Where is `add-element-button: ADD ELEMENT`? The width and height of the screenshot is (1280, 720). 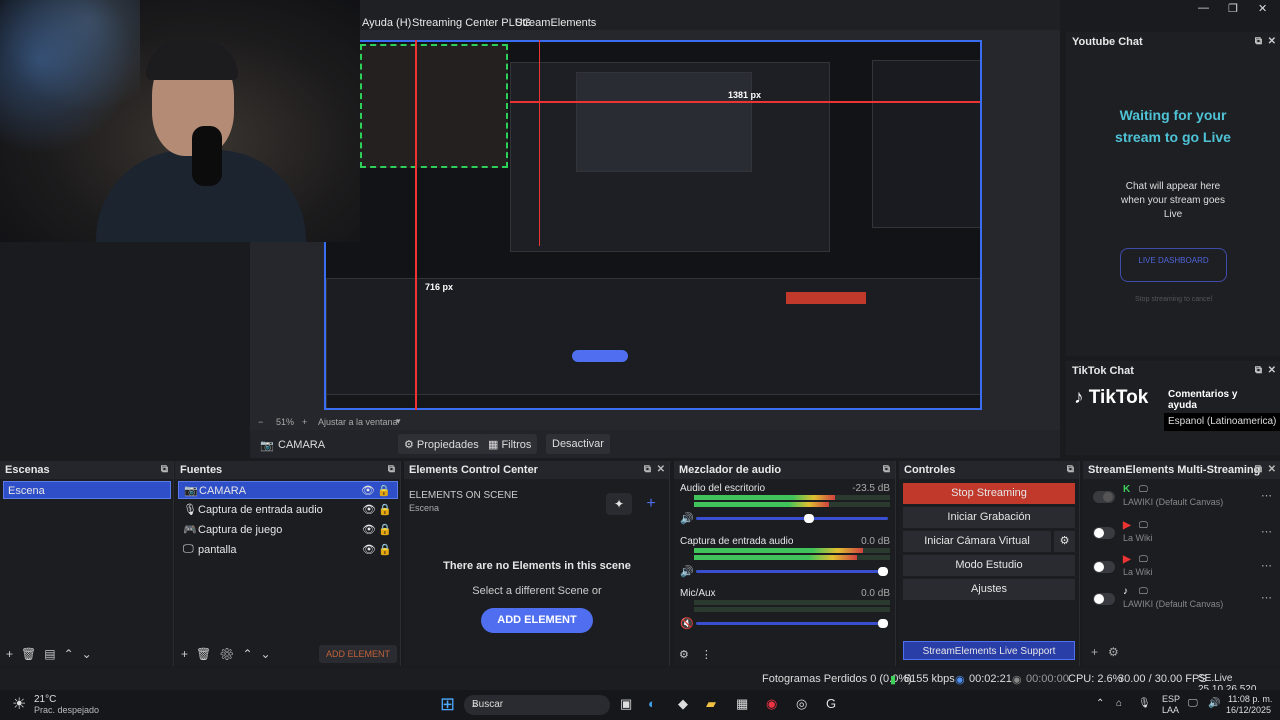
add-element-button: ADD ELEMENT is located at coordinates (537, 620).